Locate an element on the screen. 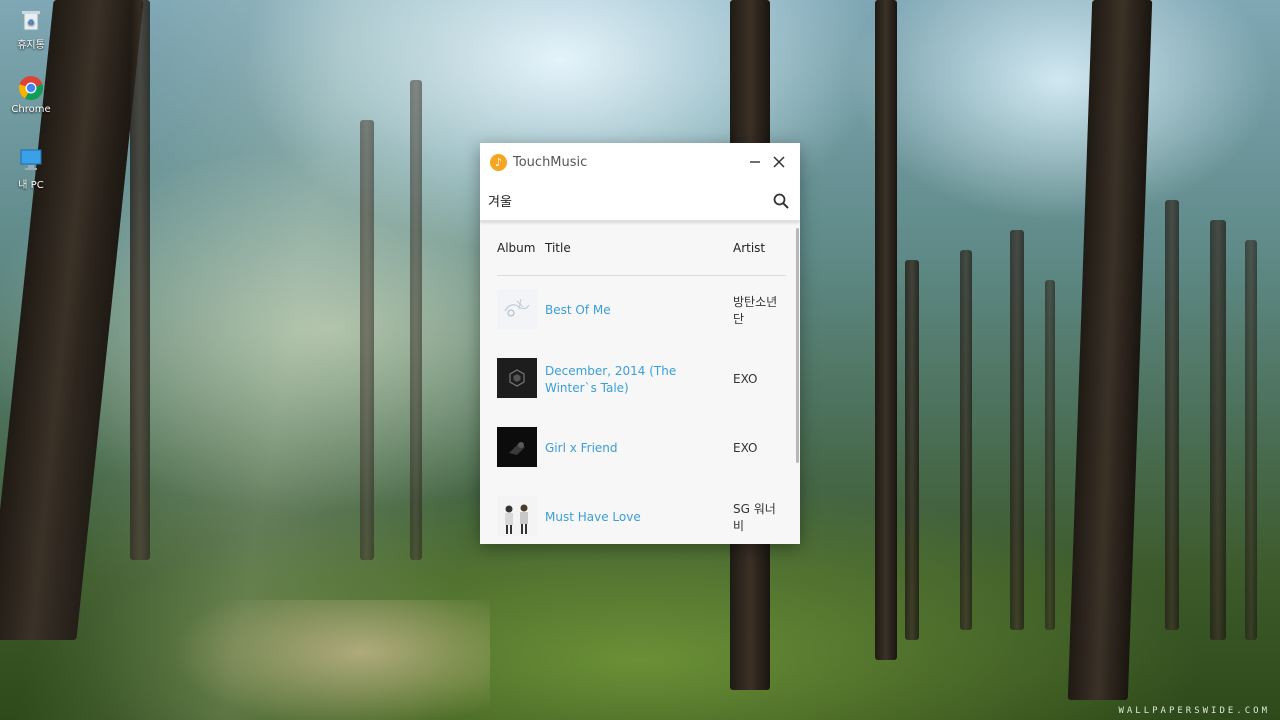  close-button is located at coordinates (779, 162).